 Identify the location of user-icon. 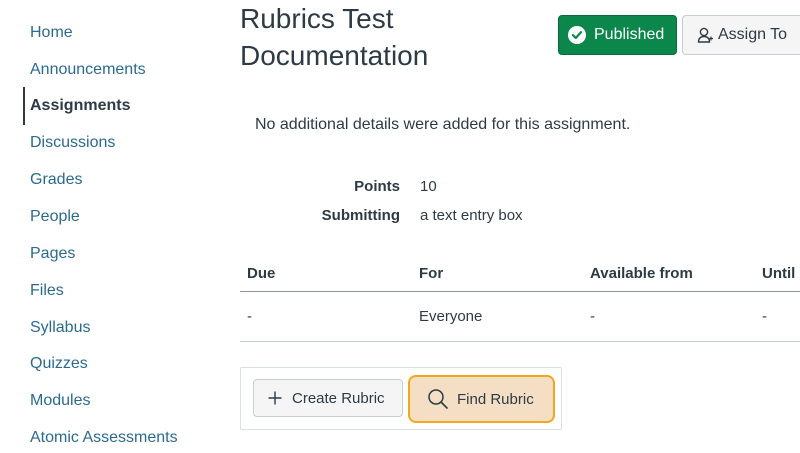
(705, 35).